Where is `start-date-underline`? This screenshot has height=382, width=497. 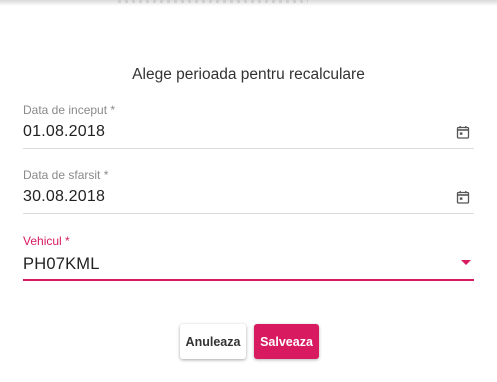 start-date-underline is located at coordinates (248, 148).